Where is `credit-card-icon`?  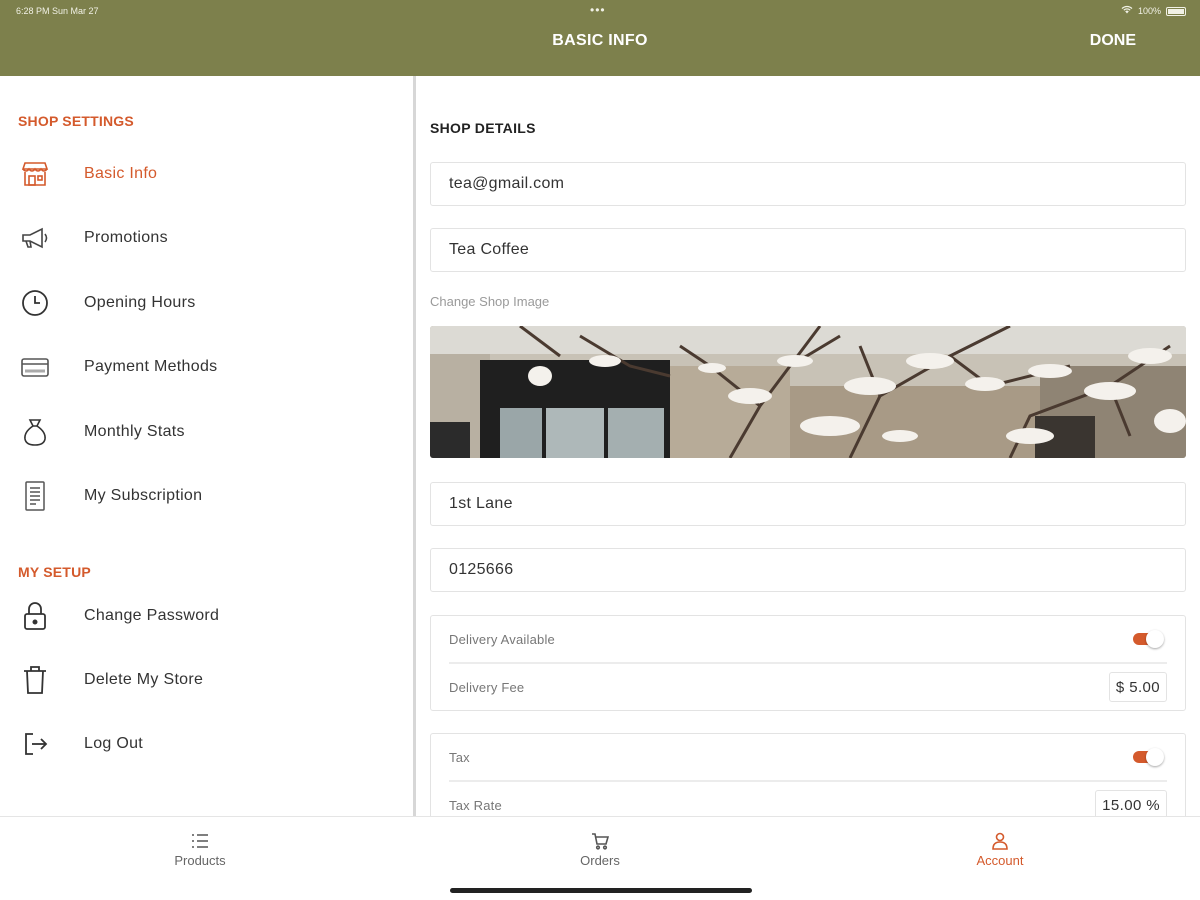
credit-card-icon is located at coordinates (35, 367).